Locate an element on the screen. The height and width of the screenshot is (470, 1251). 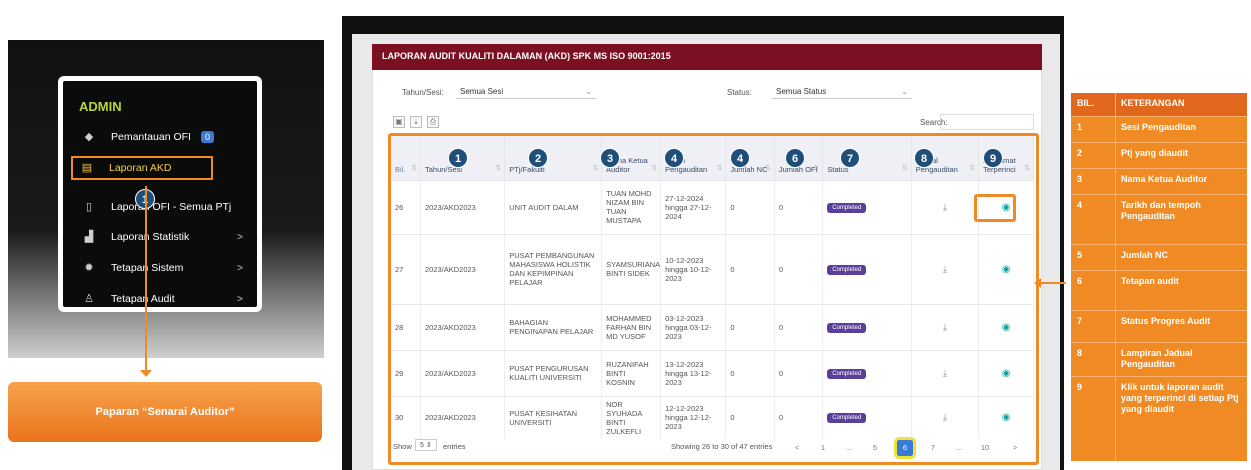
legend-text: Sesi Pengauditan is located at coordinates (1159, 127).